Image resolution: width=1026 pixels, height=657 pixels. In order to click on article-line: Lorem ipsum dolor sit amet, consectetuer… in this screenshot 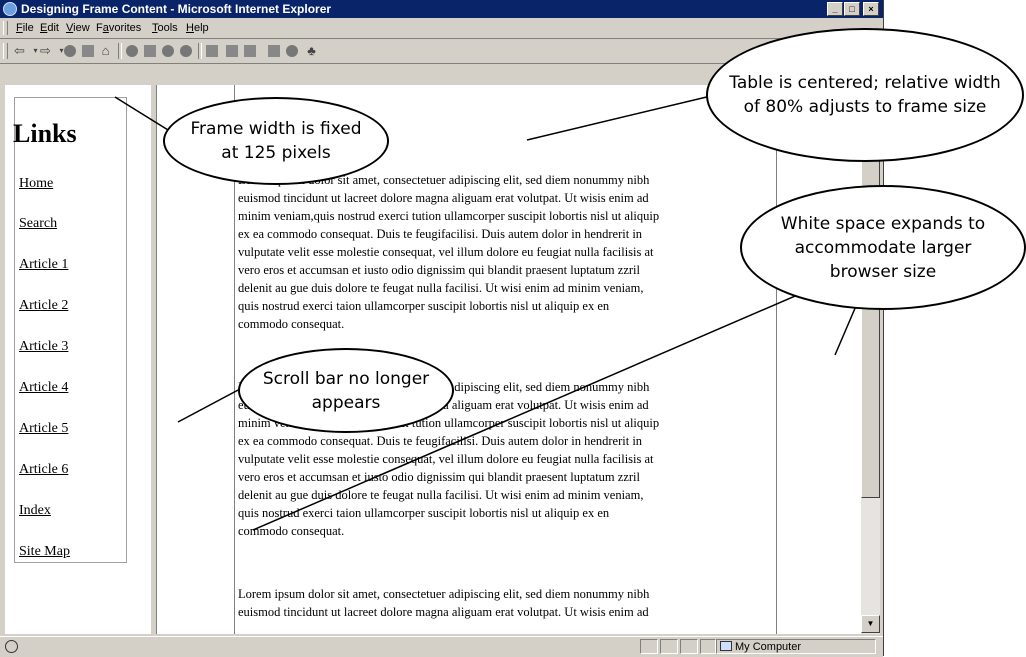, I will do `click(444, 594)`.